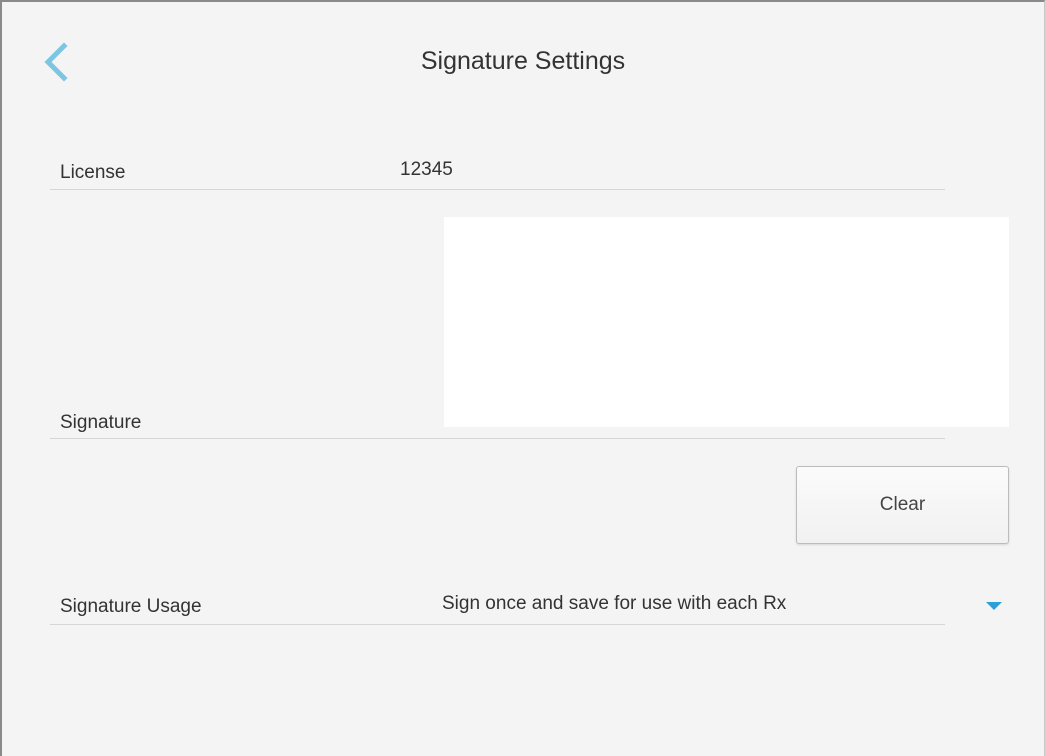 The height and width of the screenshot is (756, 1045). I want to click on signature-usage-divider, so click(497, 624).